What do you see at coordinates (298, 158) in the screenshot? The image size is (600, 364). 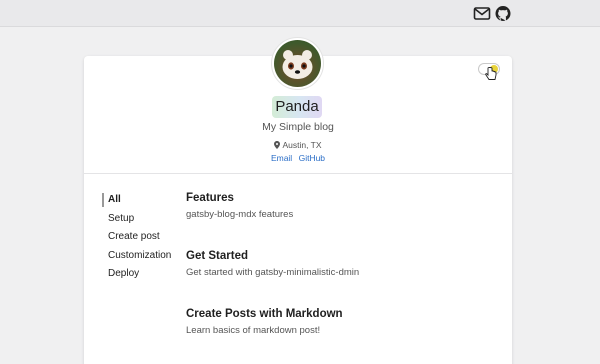 I see `profile-links: Email GitHub` at bounding box center [298, 158].